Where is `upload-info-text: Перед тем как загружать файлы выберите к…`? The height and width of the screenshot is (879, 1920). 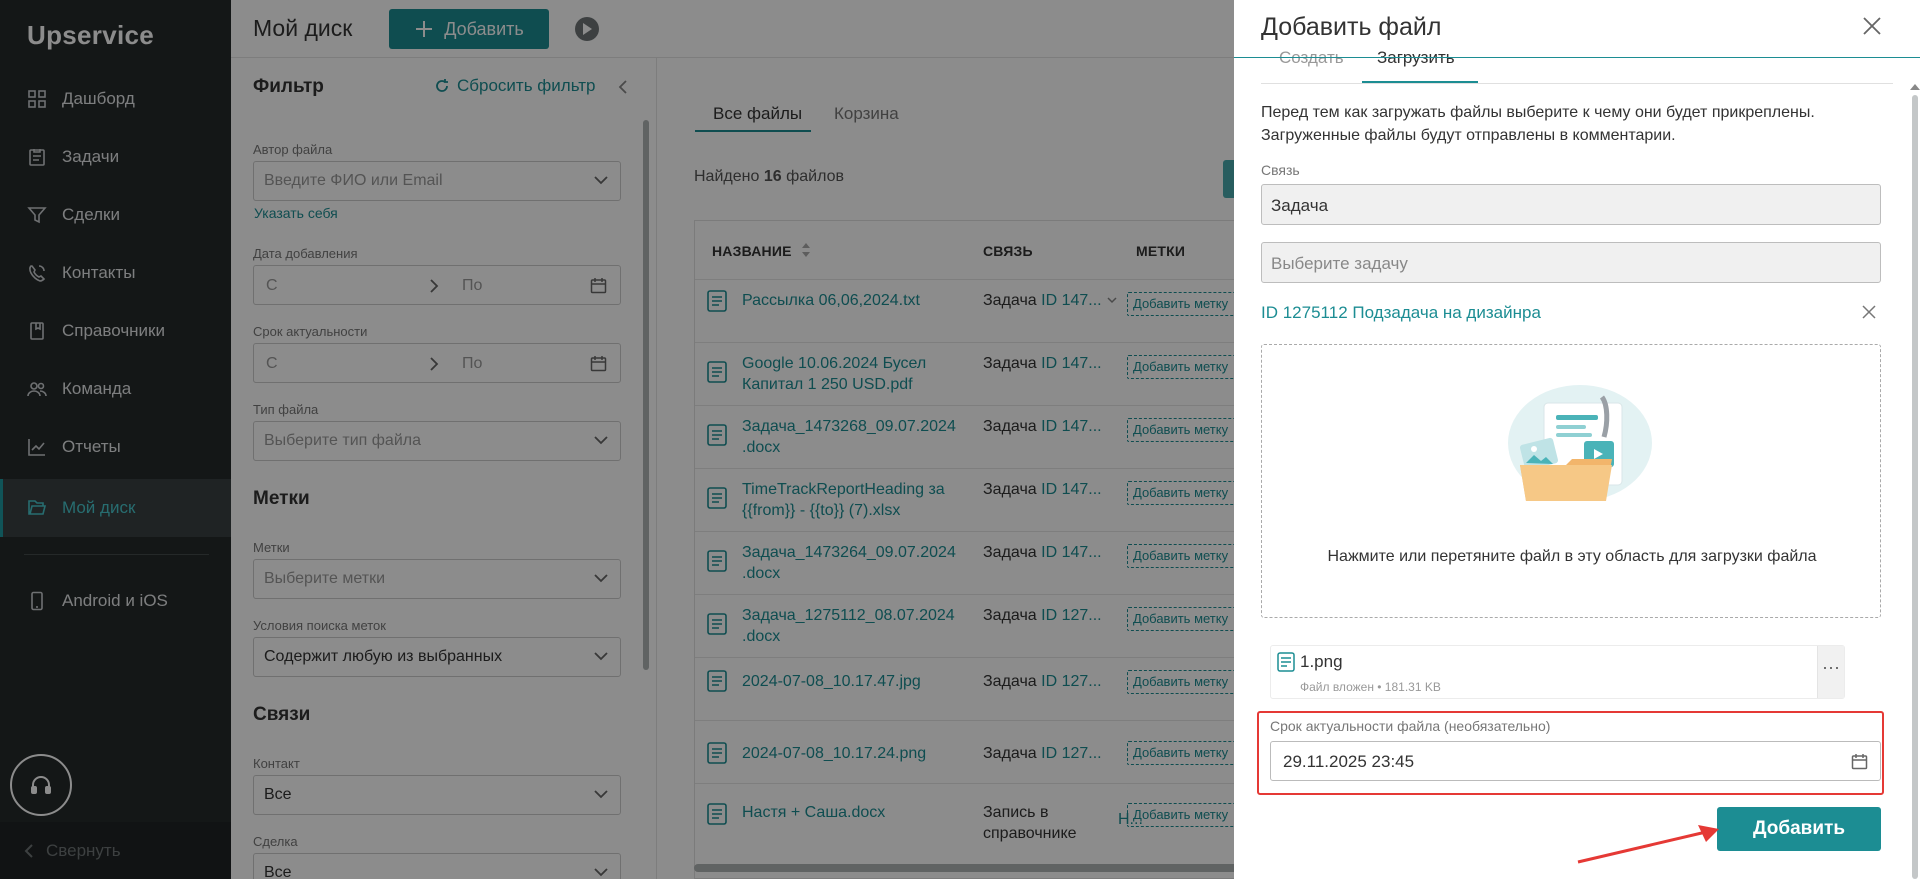 upload-info-text: Перед тем как загружать файлы выберите к… is located at coordinates (1538, 124).